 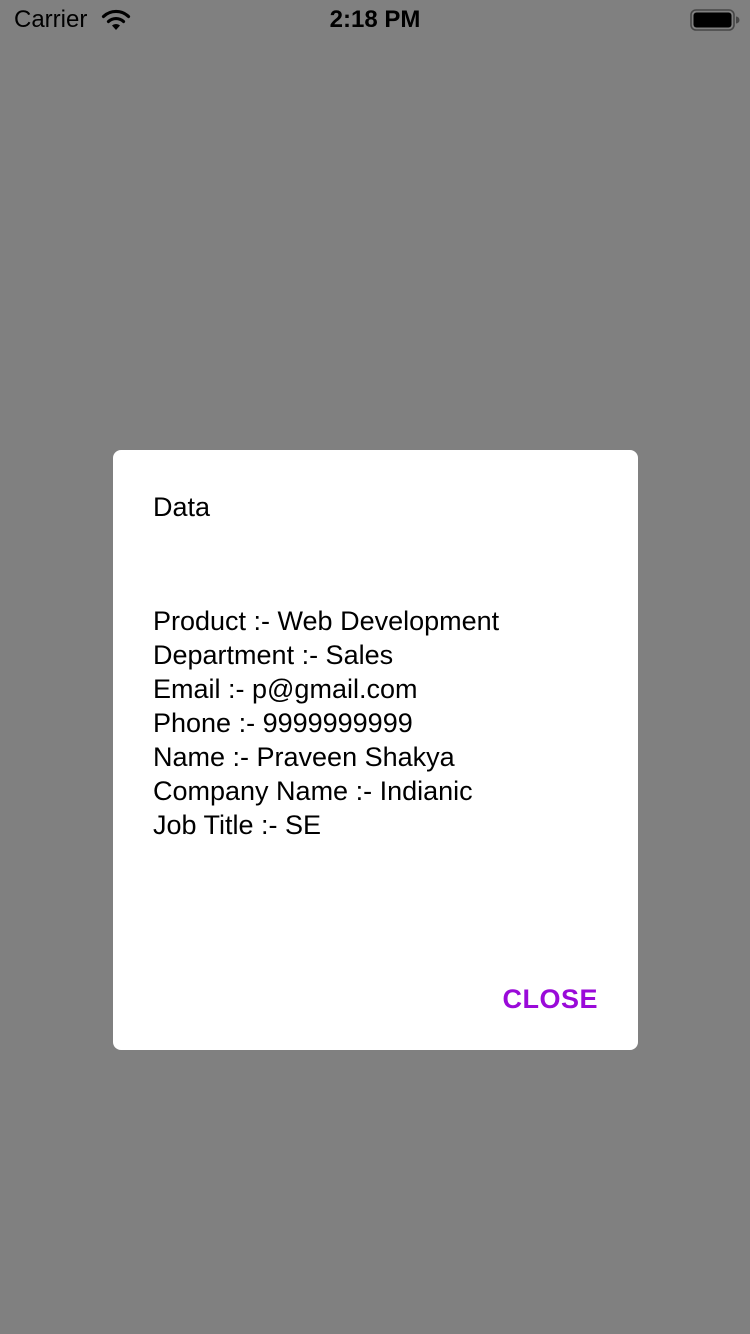 What do you see at coordinates (285, 689) in the screenshot?
I see `detail-email: Email :- p@gmail.com` at bounding box center [285, 689].